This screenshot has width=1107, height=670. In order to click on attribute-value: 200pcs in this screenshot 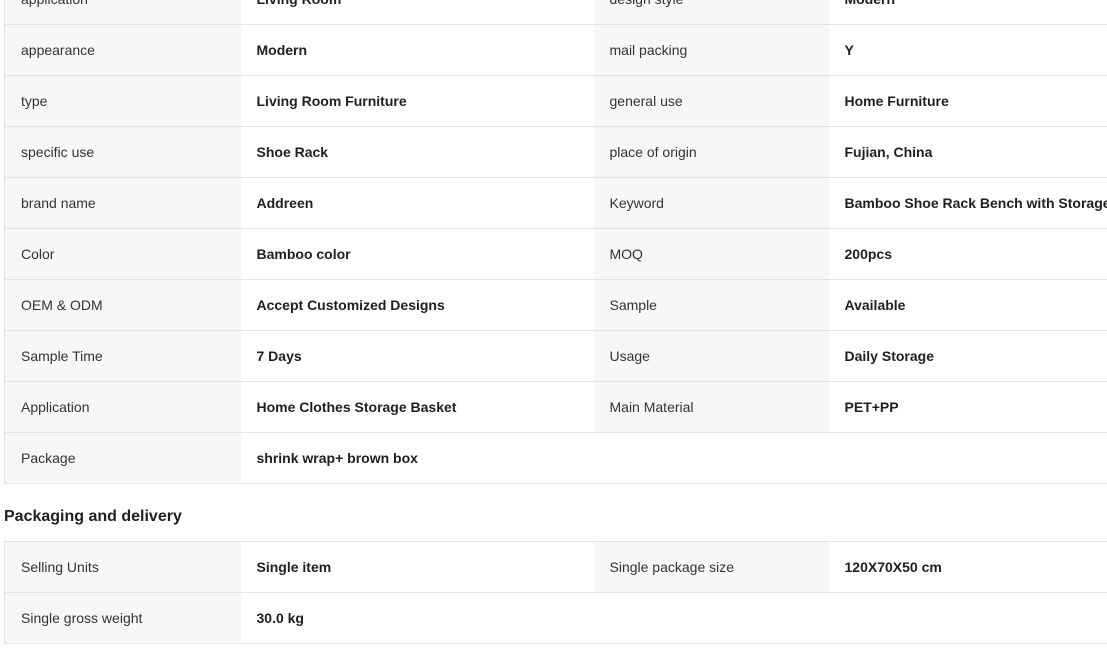, I will do `click(967, 254)`.